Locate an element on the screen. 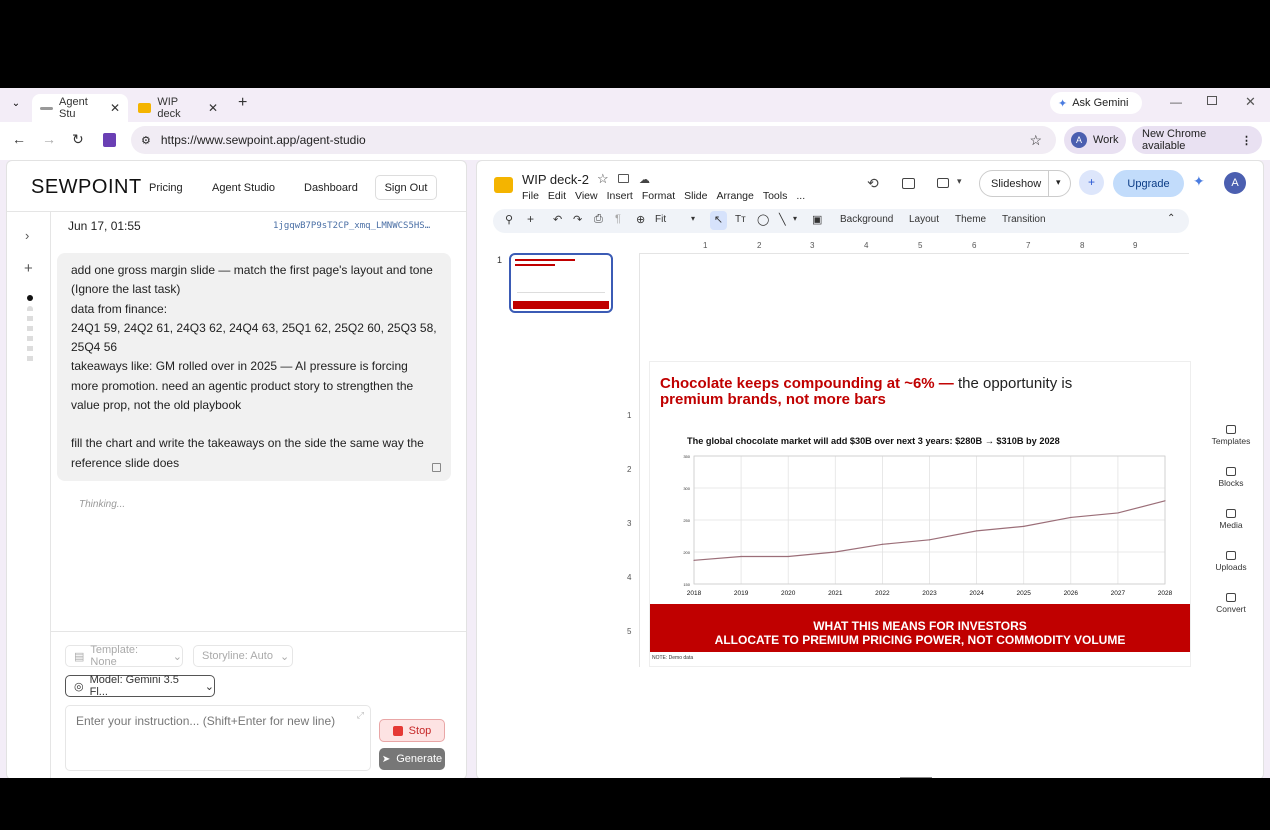 The image size is (1270, 830). add-comment-icon: ▣ is located at coordinates (817, 219).